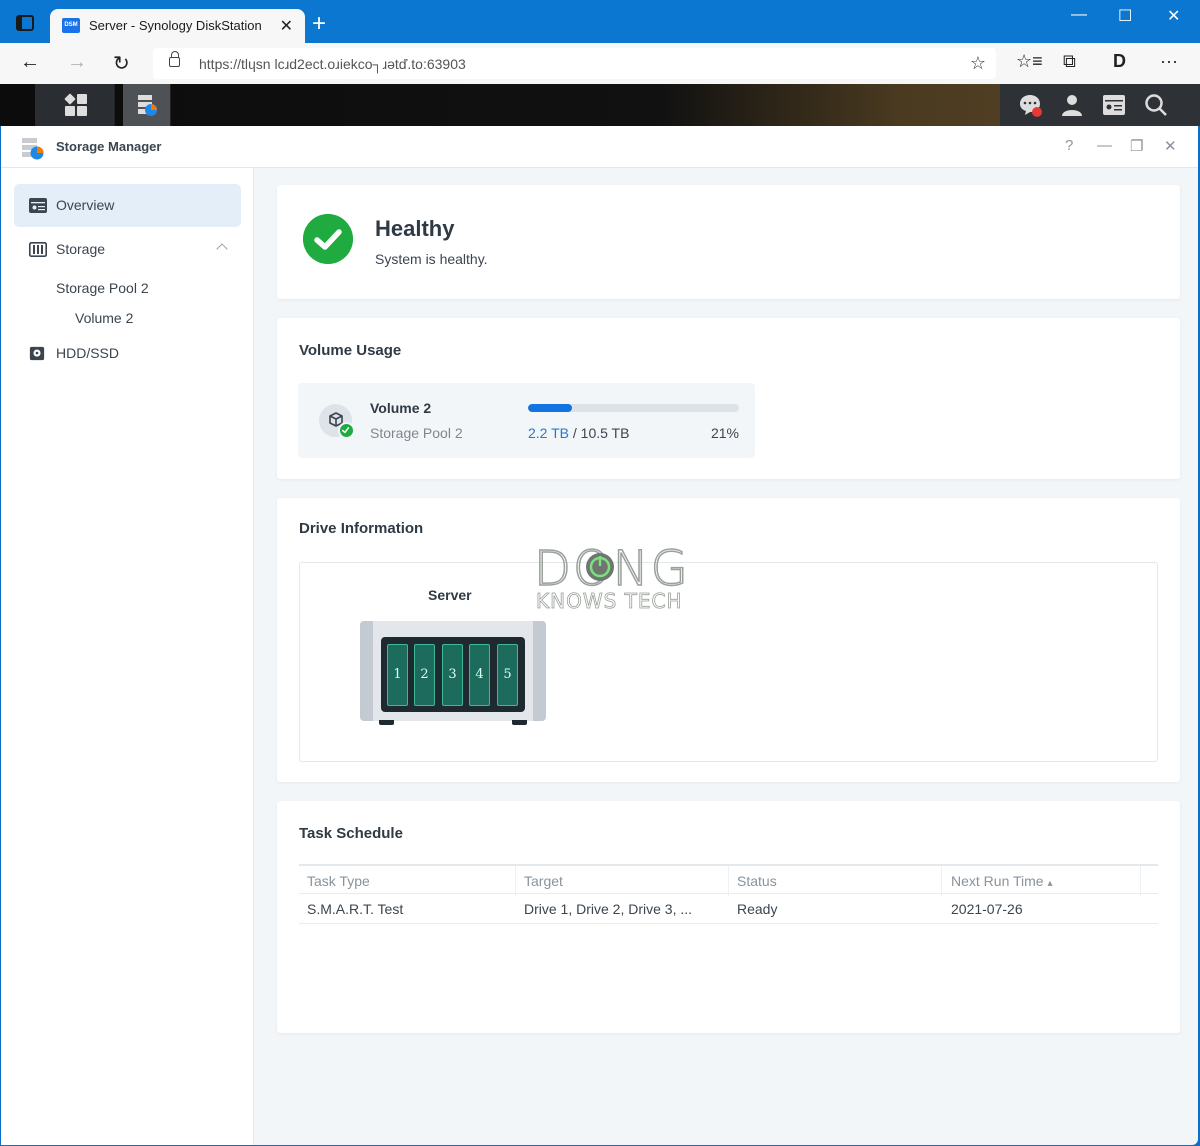  I want to click on window-minimize-button: —, so click(1079, 15).